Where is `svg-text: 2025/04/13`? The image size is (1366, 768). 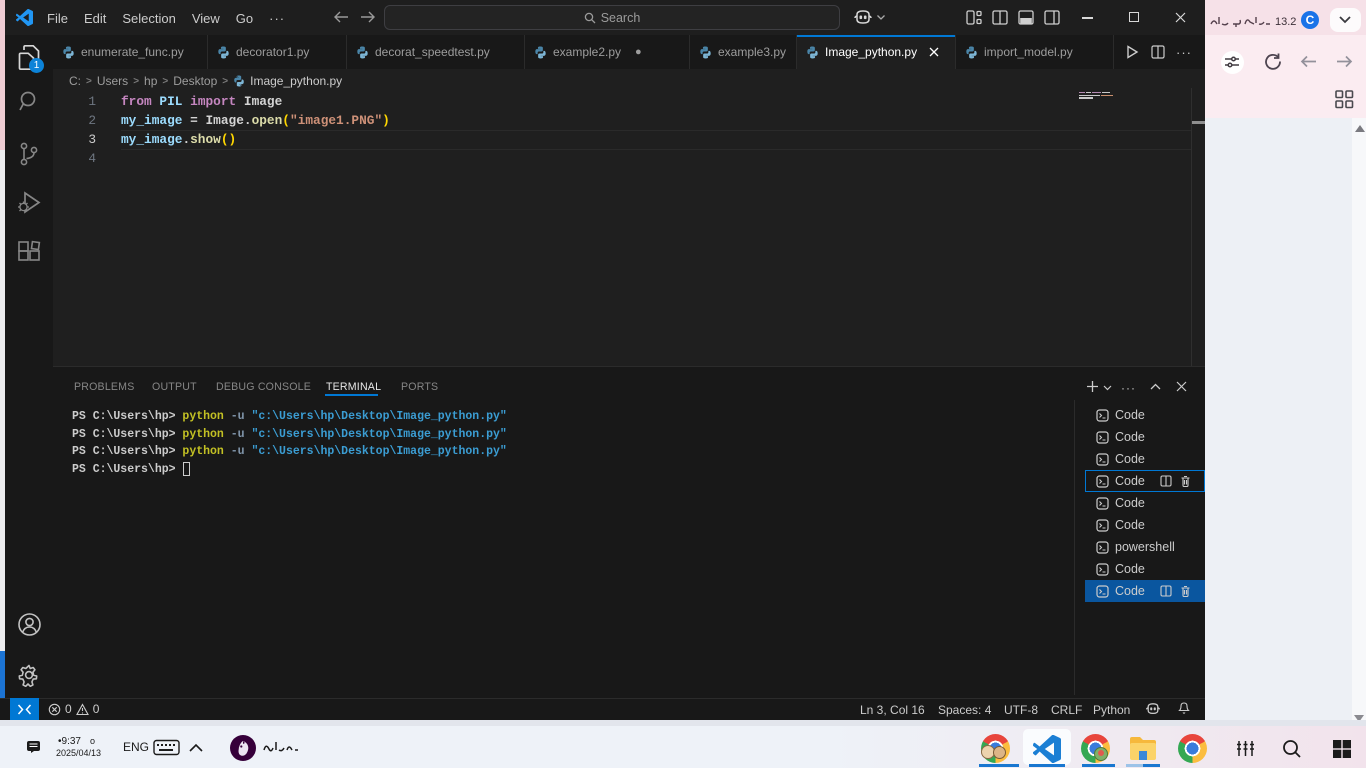 svg-text: 2025/04/13 is located at coordinates (78, 753).